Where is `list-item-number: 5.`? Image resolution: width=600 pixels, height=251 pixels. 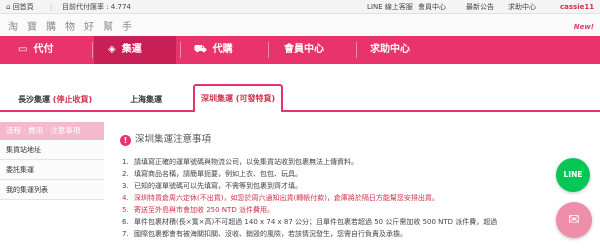 list-item-number: 5. is located at coordinates (125, 210).